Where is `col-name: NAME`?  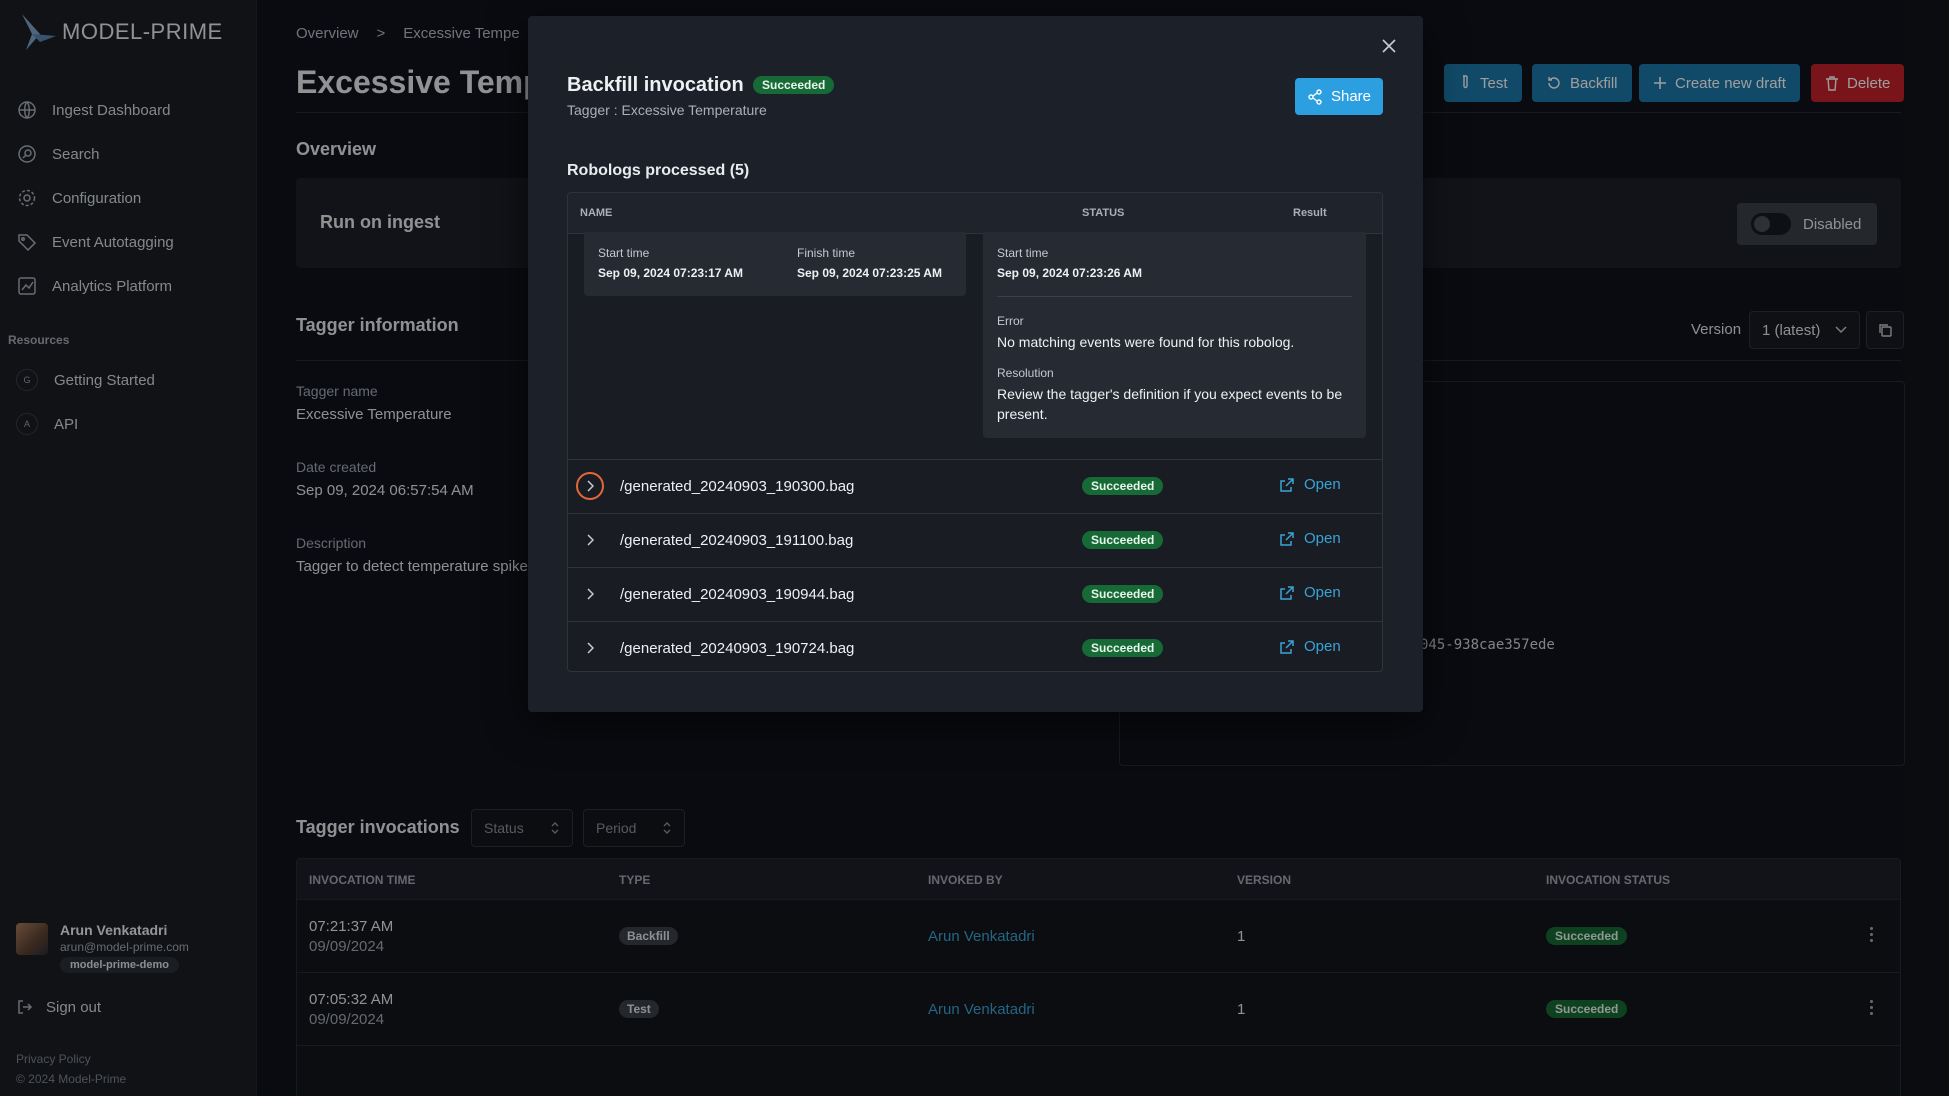 col-name: NAME is located at coordinates (596, 213).